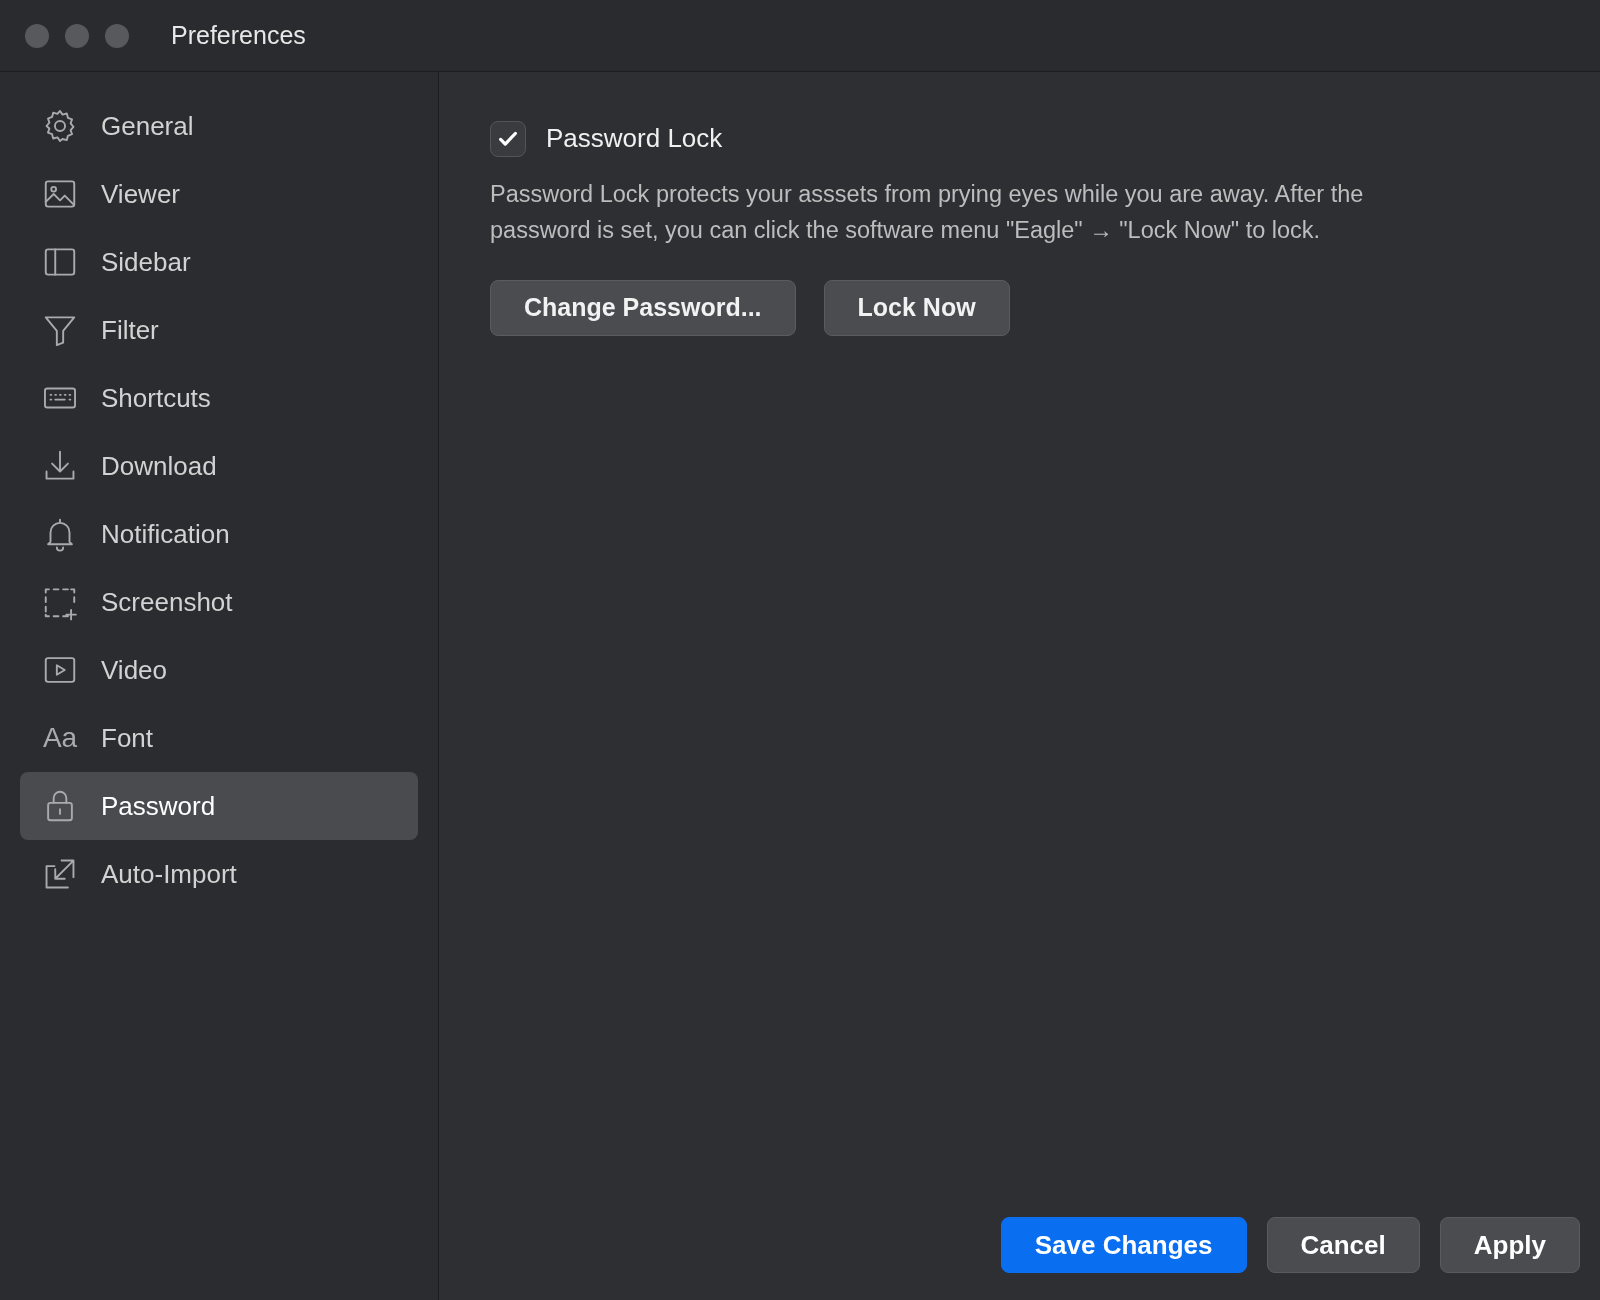 Image resolution: width=1600 pixels, height=1300 pixels. What do you see at coordinates (37, 35) in the screenshot?
I see `close-window-icon` at bounding box center [37, 35].